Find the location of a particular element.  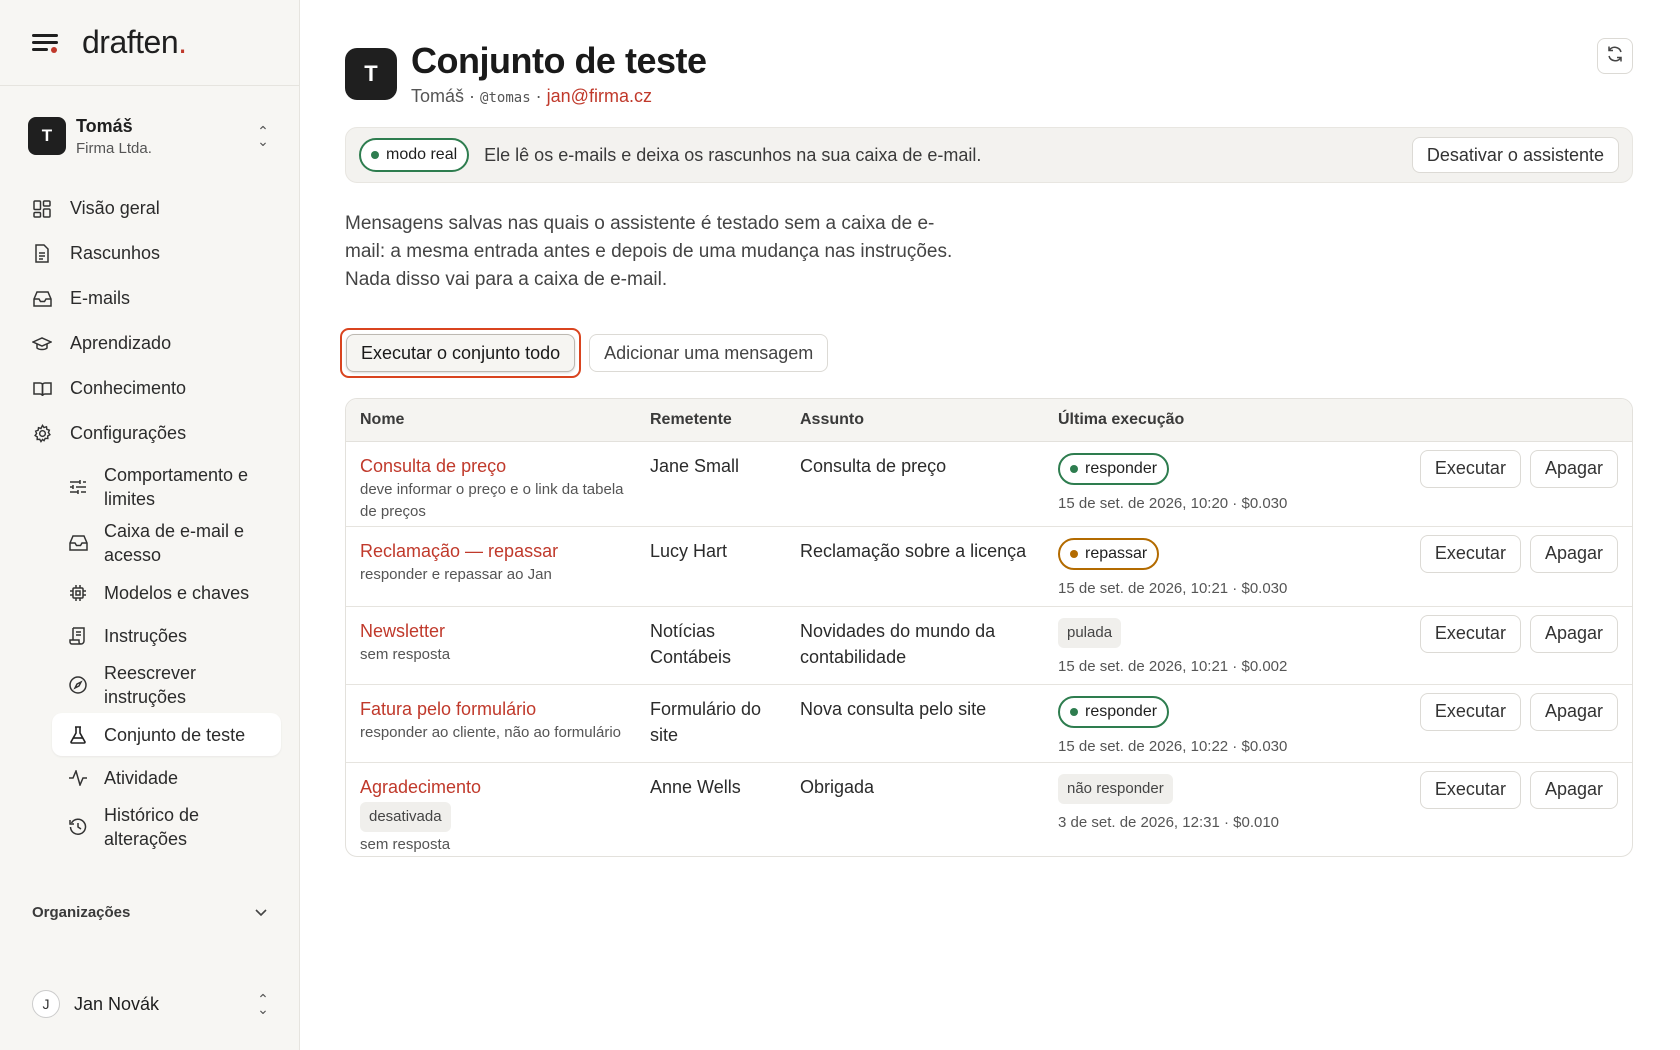

menu-icon is located at coordinates (46, 43).